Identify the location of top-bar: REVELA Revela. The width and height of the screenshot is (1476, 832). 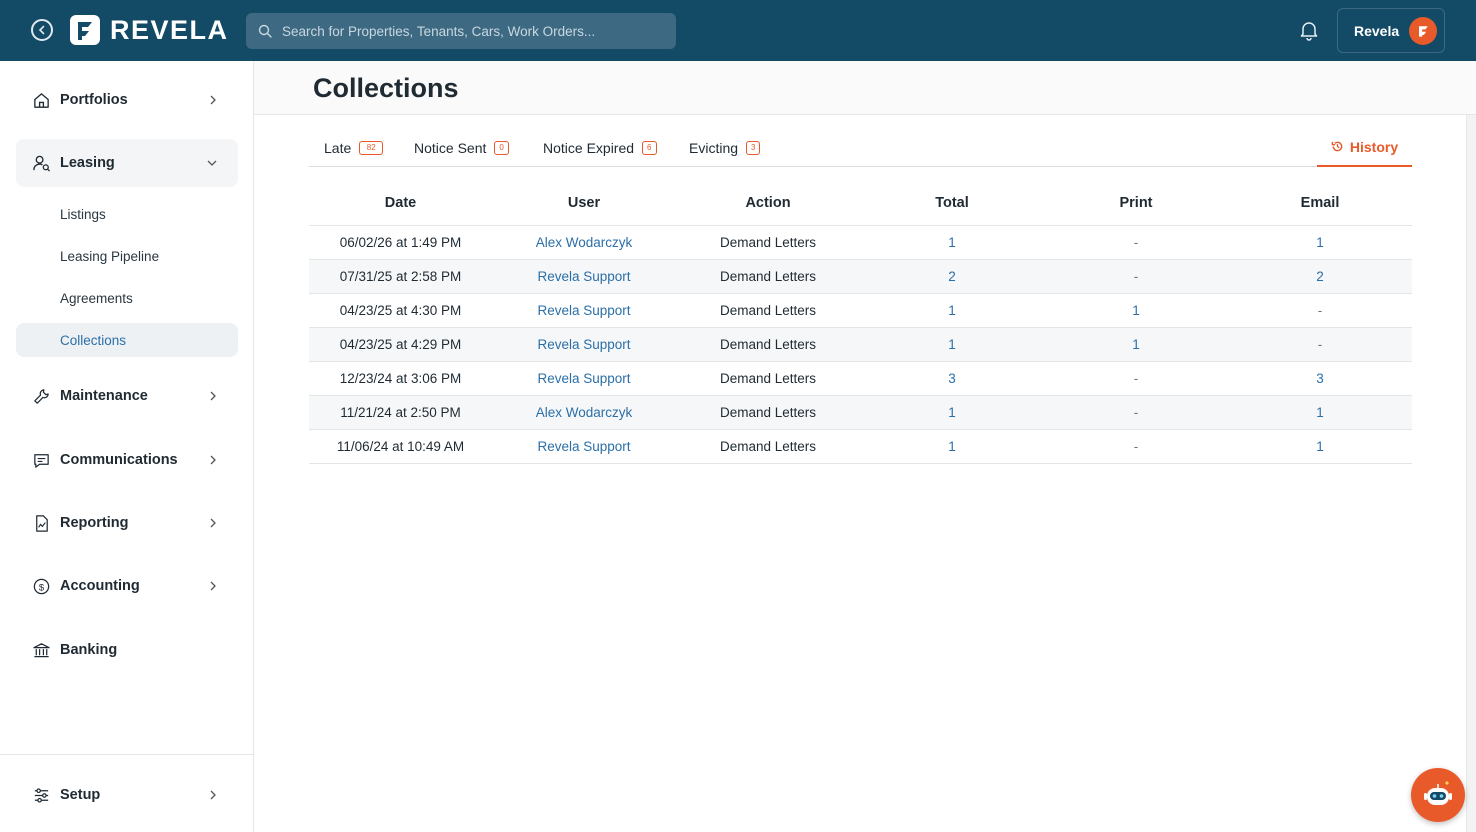
(738, 30).